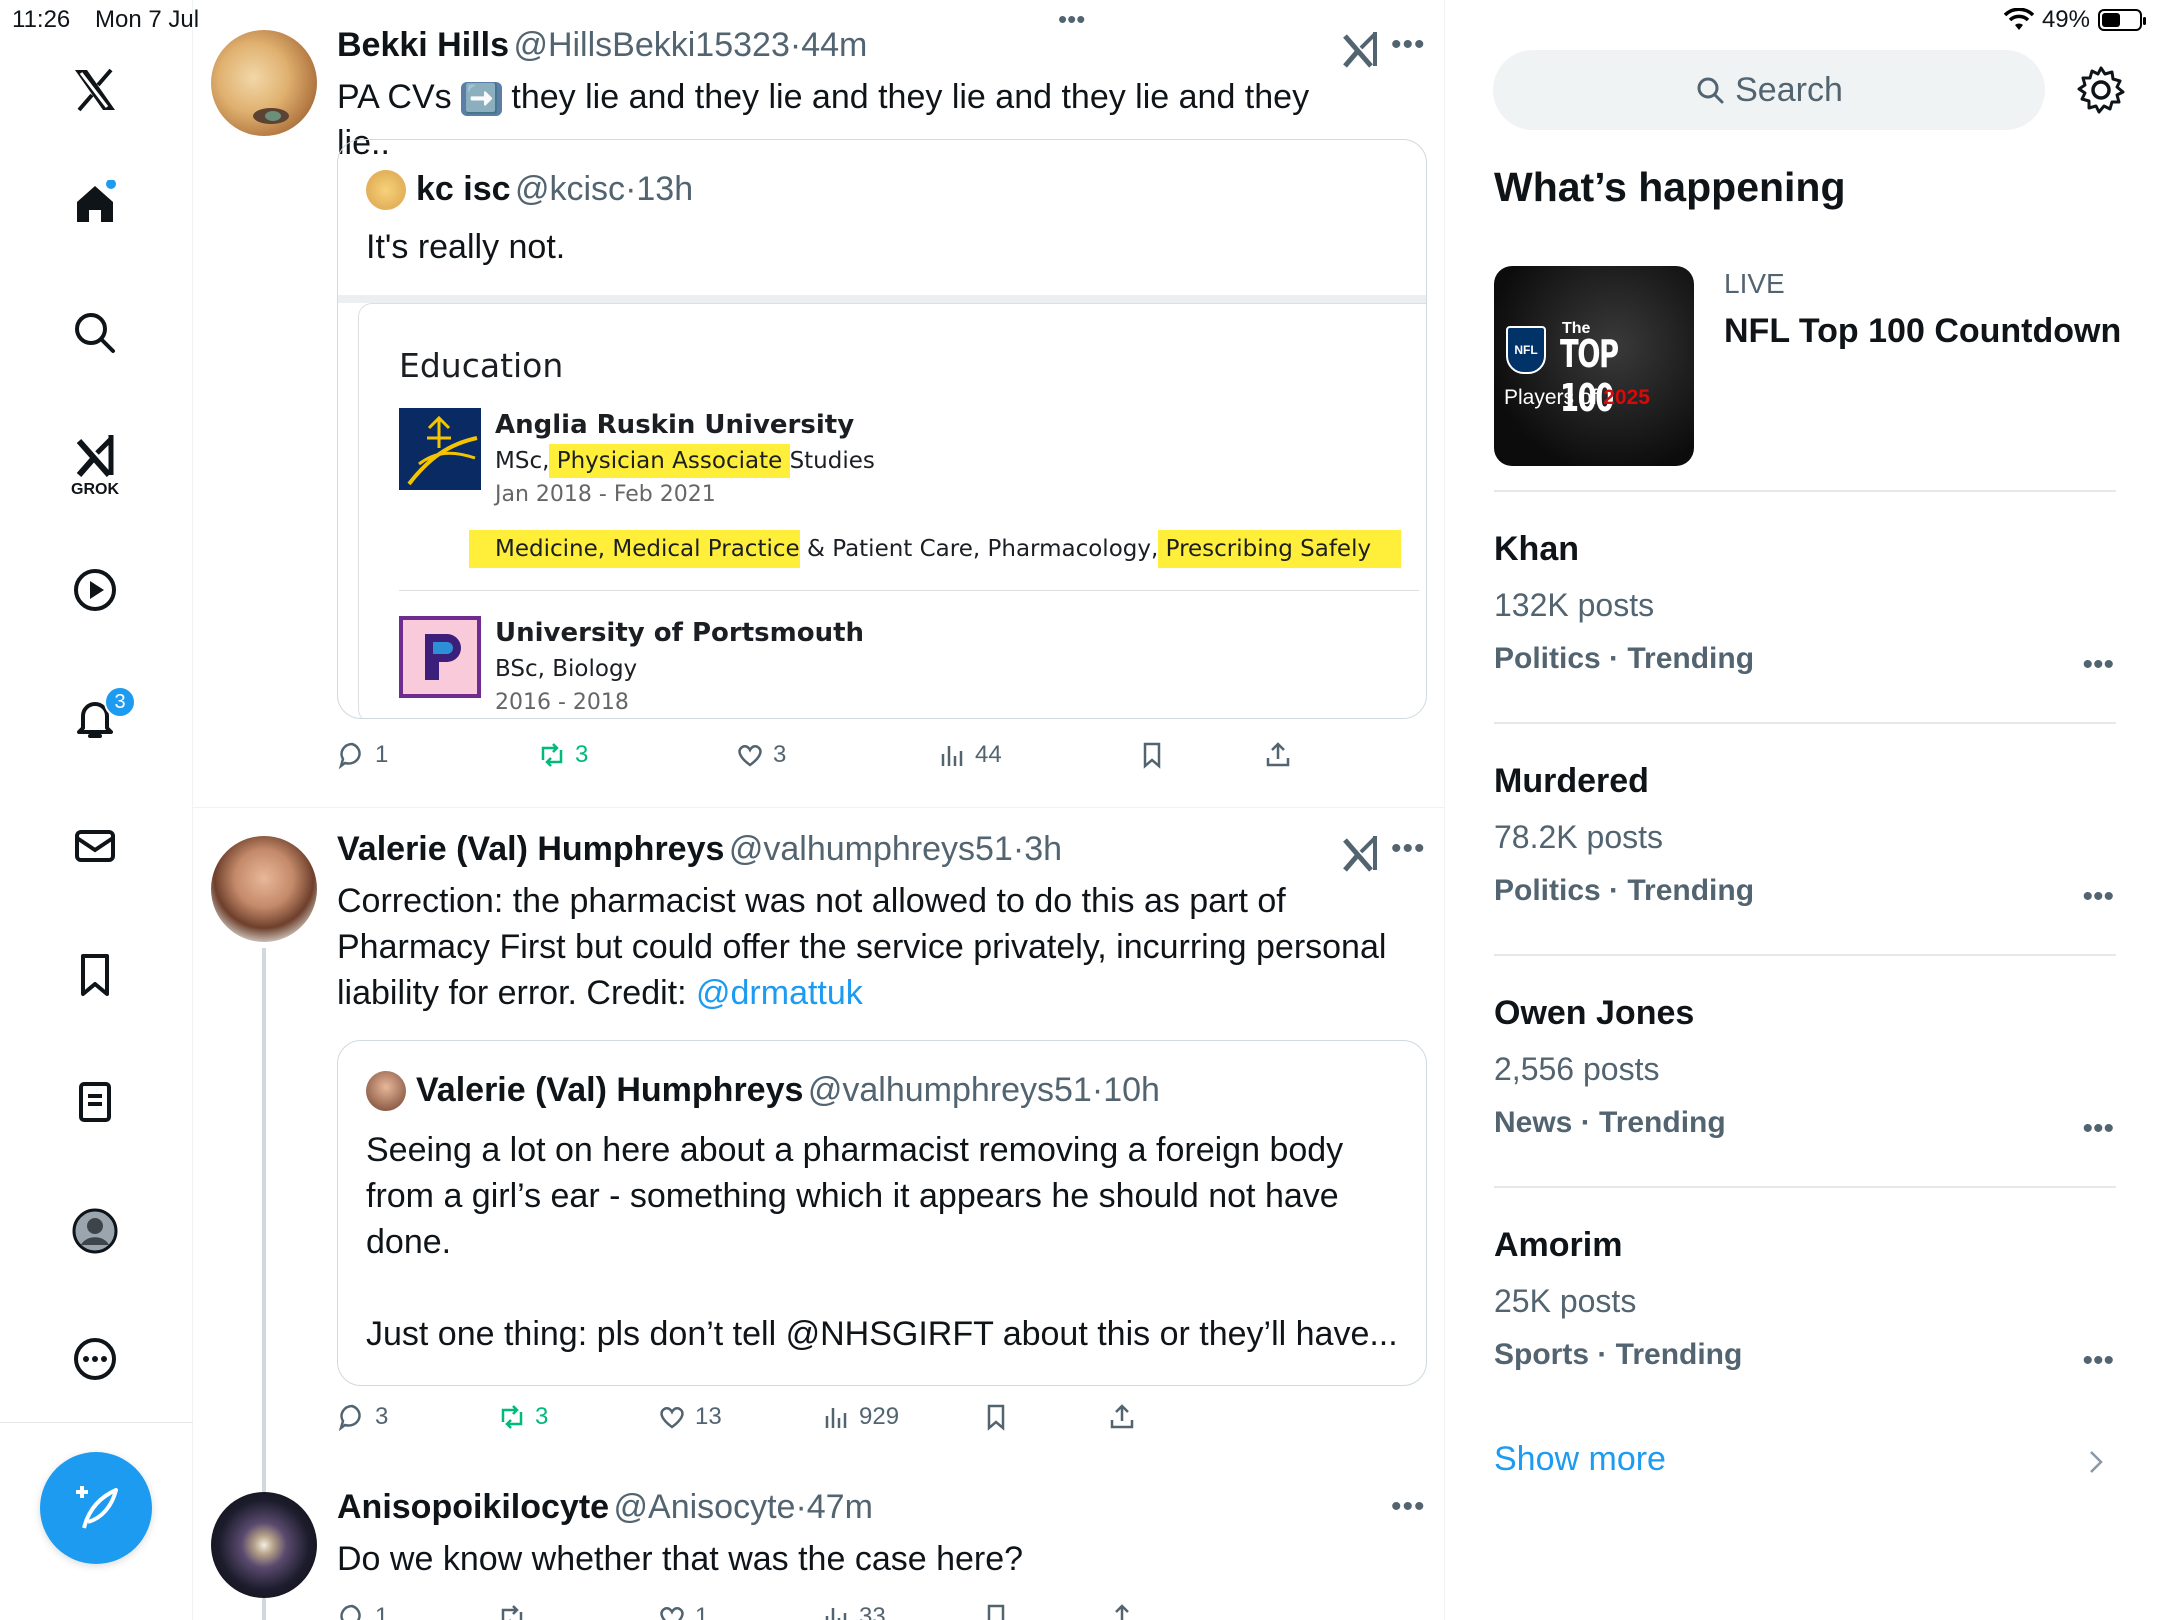 The width and height of the screenshot is (2160, 1620). What do you see at coordinates (1280, 549) in the screenshot?
I see `highlight: Prescribing Safely` at bounding box center [1280, 549].